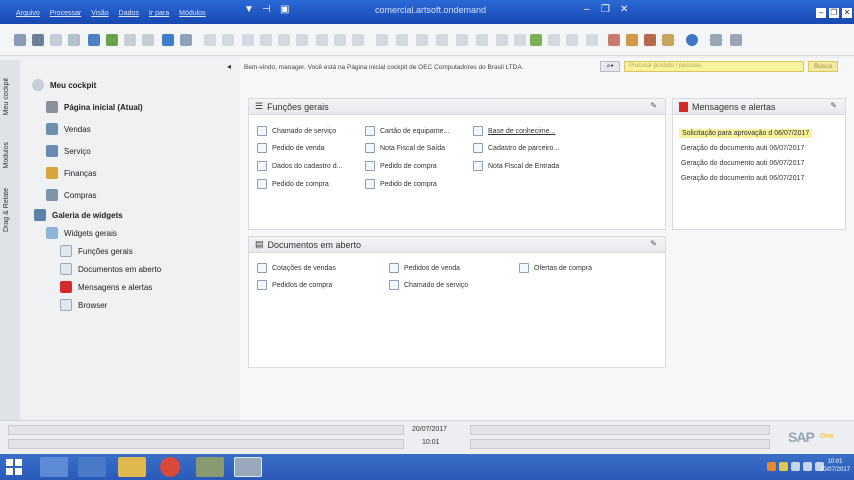 The height and width of the screenshot is (480, 854). What do you see at coordinates (266, 40) in the screenshot?
I see `previous-record-icon` at bounding box center [266, 40].